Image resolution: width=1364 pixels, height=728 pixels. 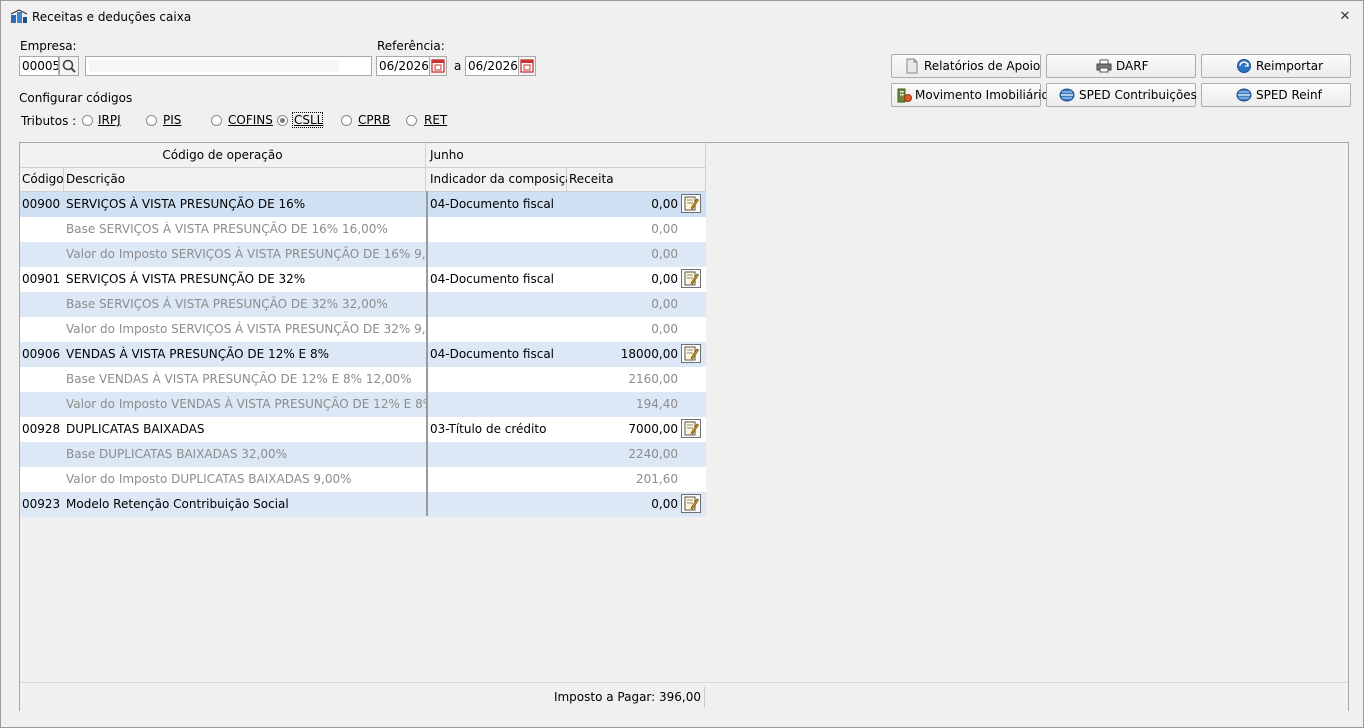 I want to click on search-icon, so click(x=69, y=66).